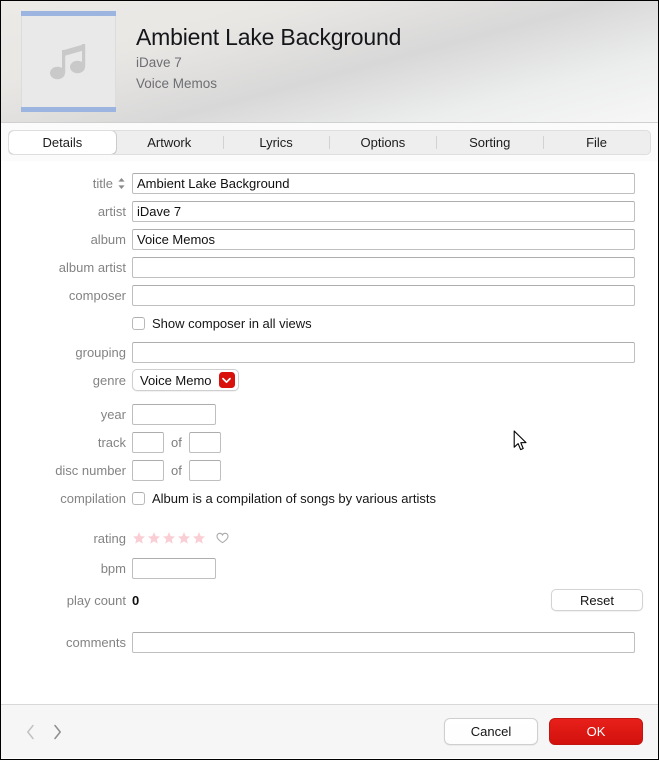 The width and height of the screenshot is (659, 760). I want to click on artwork-bottom-bar, so click(68, 109).